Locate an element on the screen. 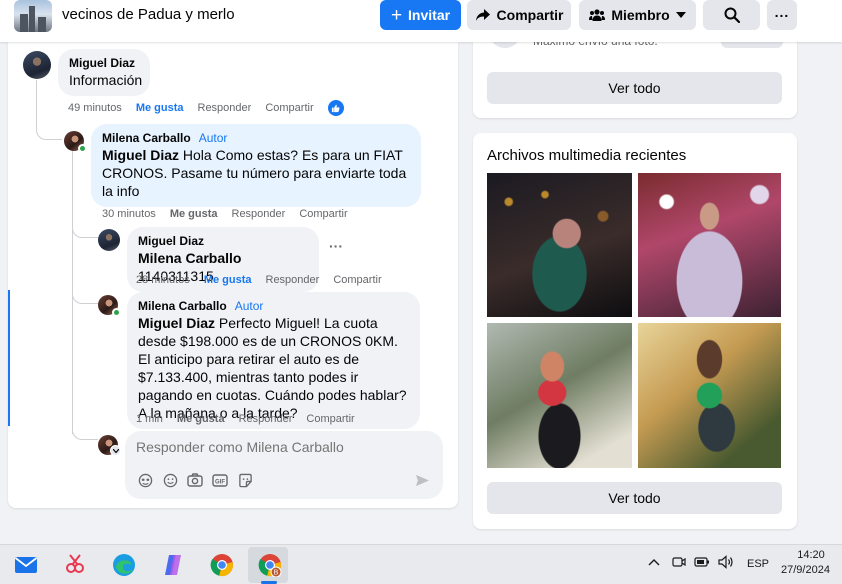 The height and width of the screenshot is (584, 842). search-icon is located at coordinates (732, 15).